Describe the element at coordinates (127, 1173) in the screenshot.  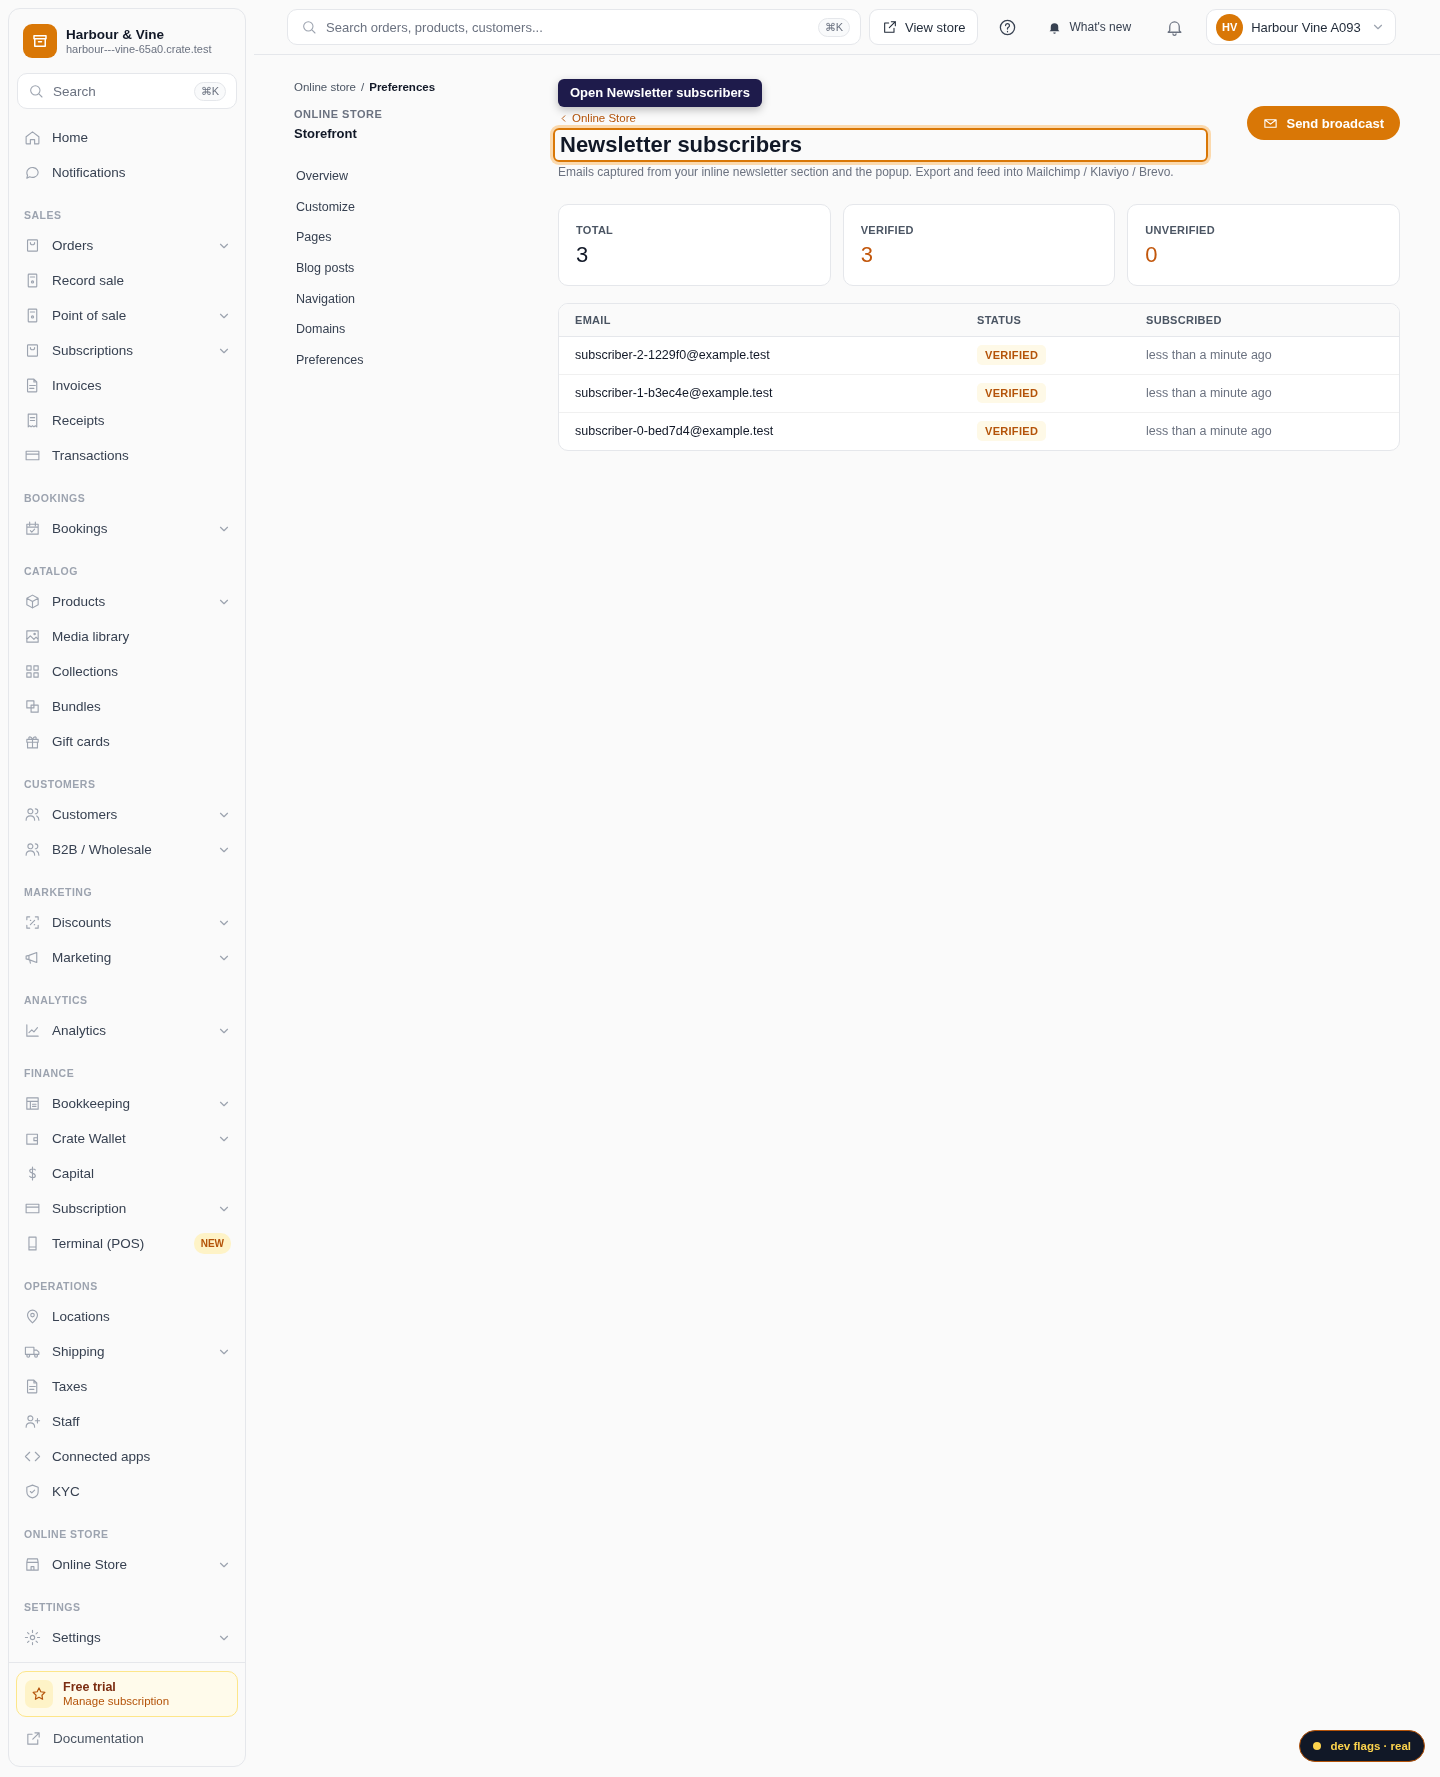
I see `nav-item: Capital` at that location.